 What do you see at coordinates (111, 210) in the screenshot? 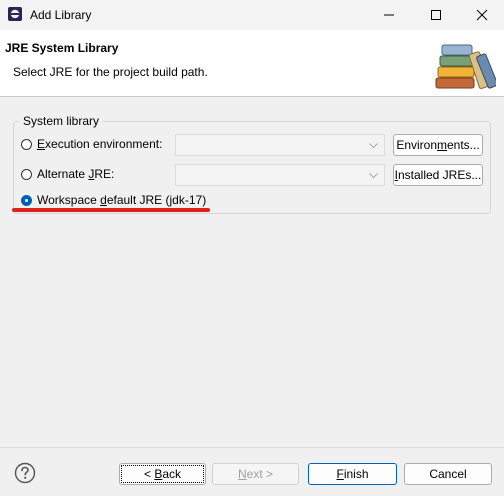
I see `red-annotation-underline` at bounding box center [111, 210].